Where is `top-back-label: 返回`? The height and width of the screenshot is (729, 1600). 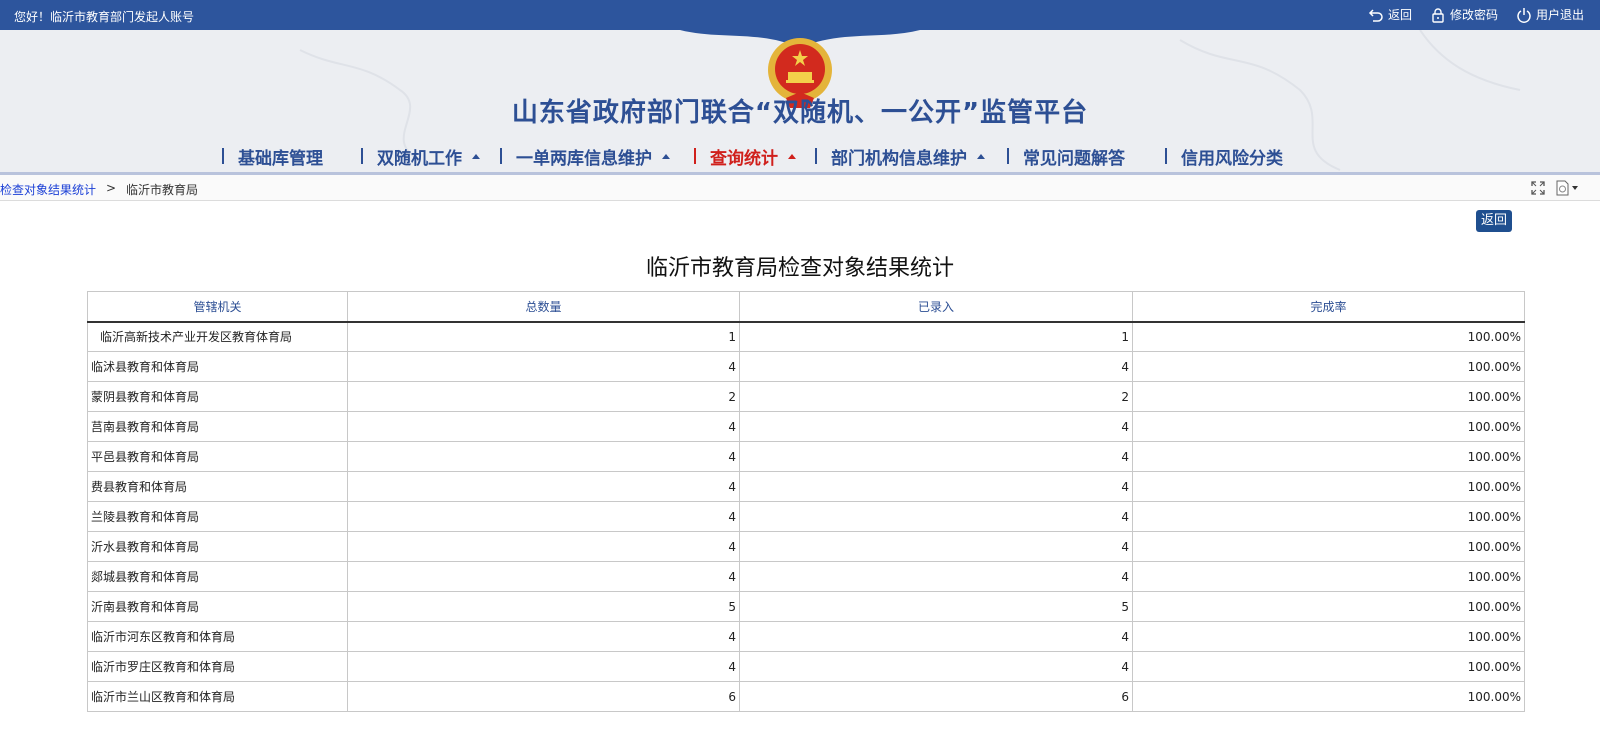
top-back-label: 返回 is located at coordinates (1399, 15).